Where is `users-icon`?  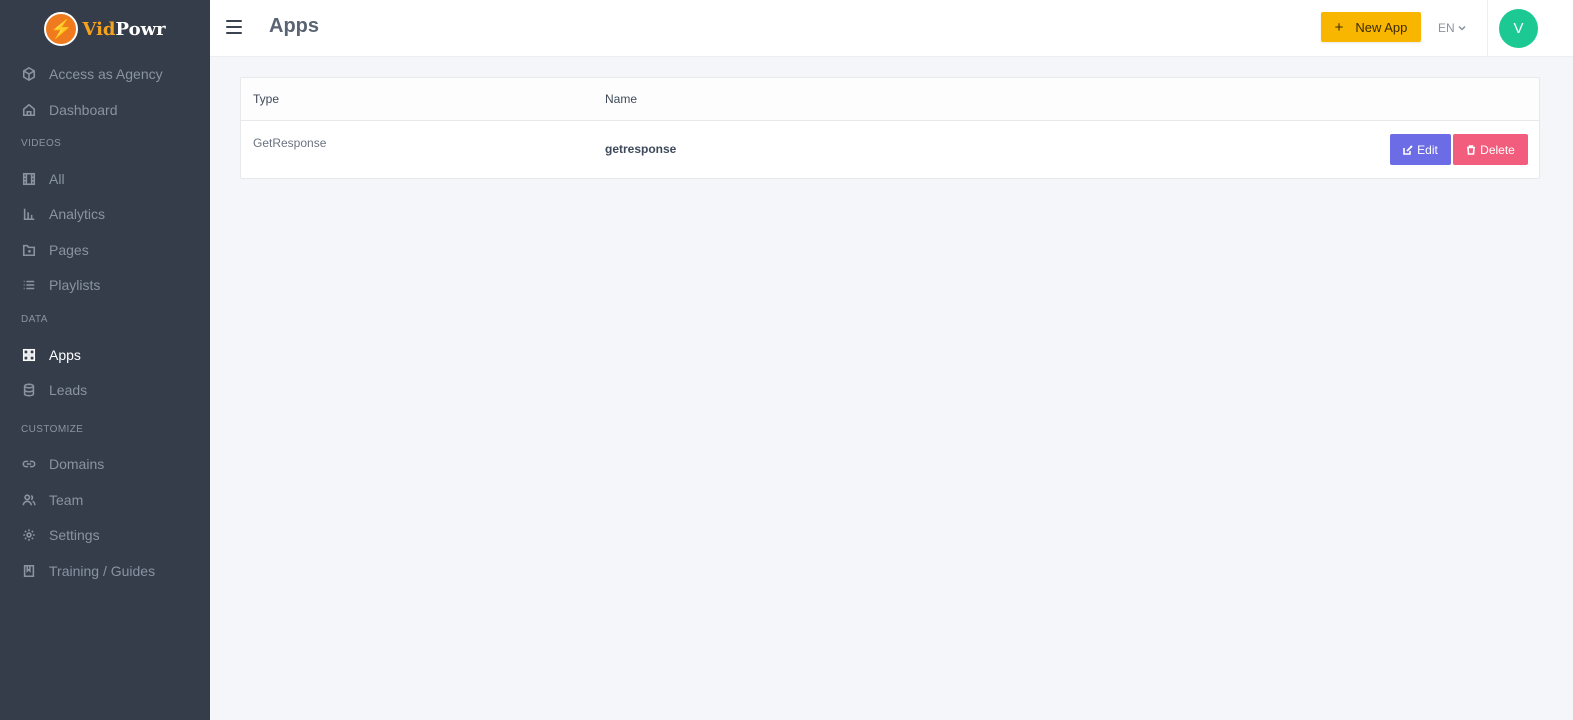 users-icon is located at coordinates (29, 500).